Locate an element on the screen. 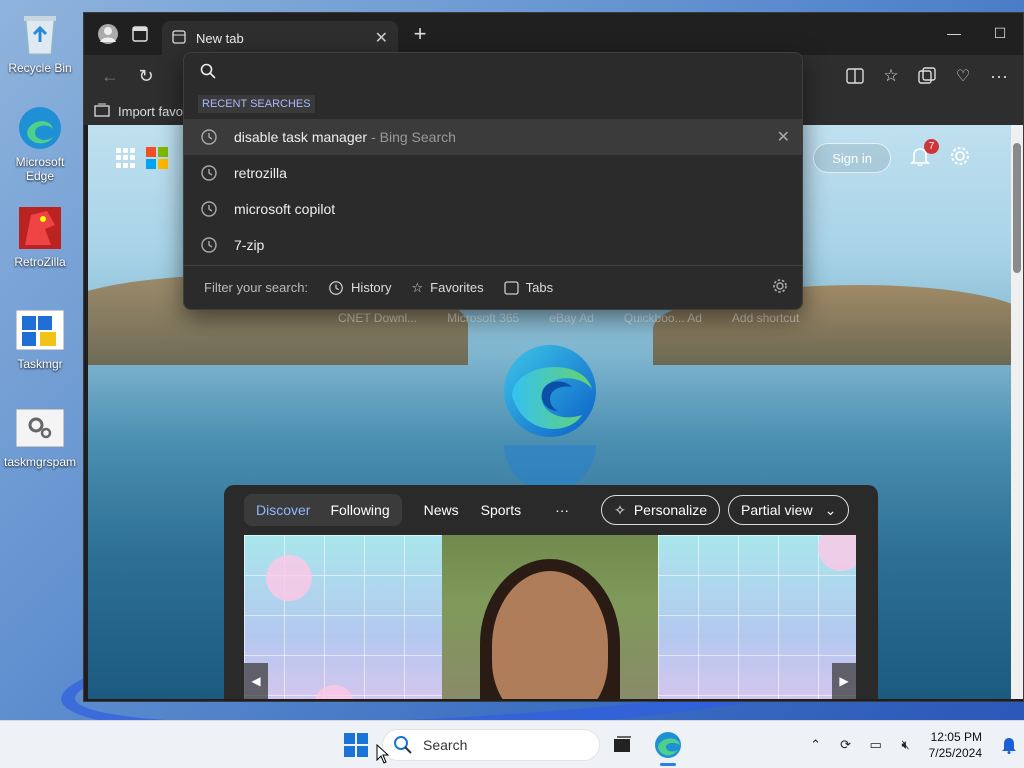 This screenshot has height=768, width=1024. desktop-icon-label: RetroZilla is located at coordinates (40, 262).